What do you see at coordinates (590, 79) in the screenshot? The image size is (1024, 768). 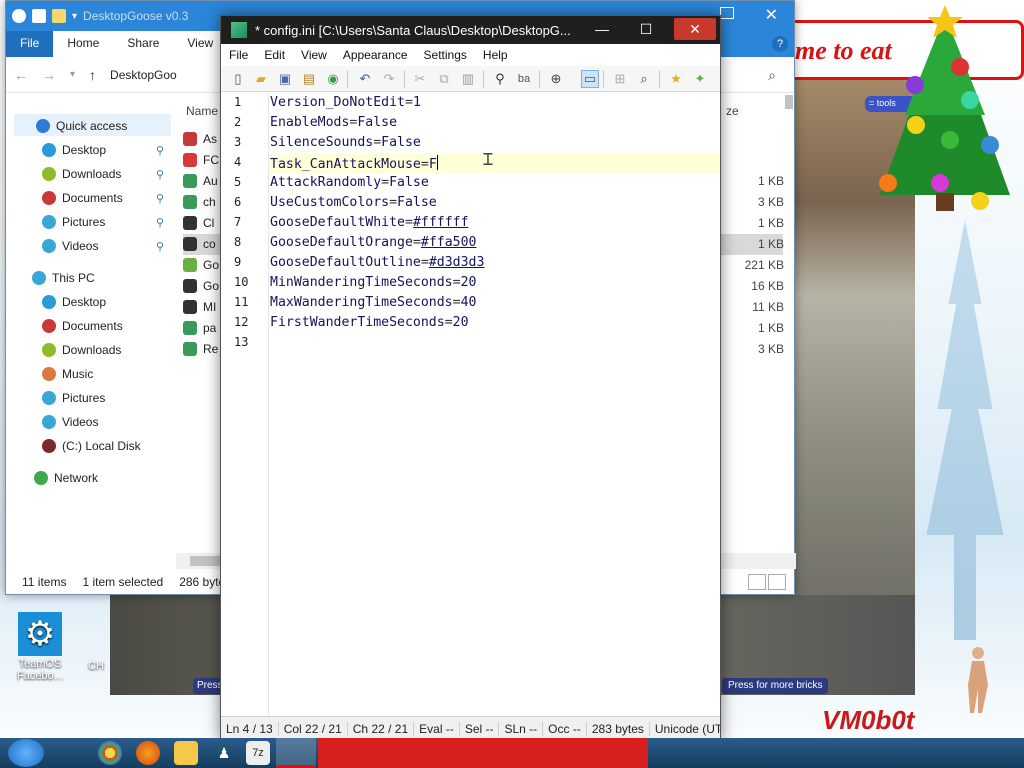 I see `word-wrap-icon: ▭` at bounding box center [590, 79].